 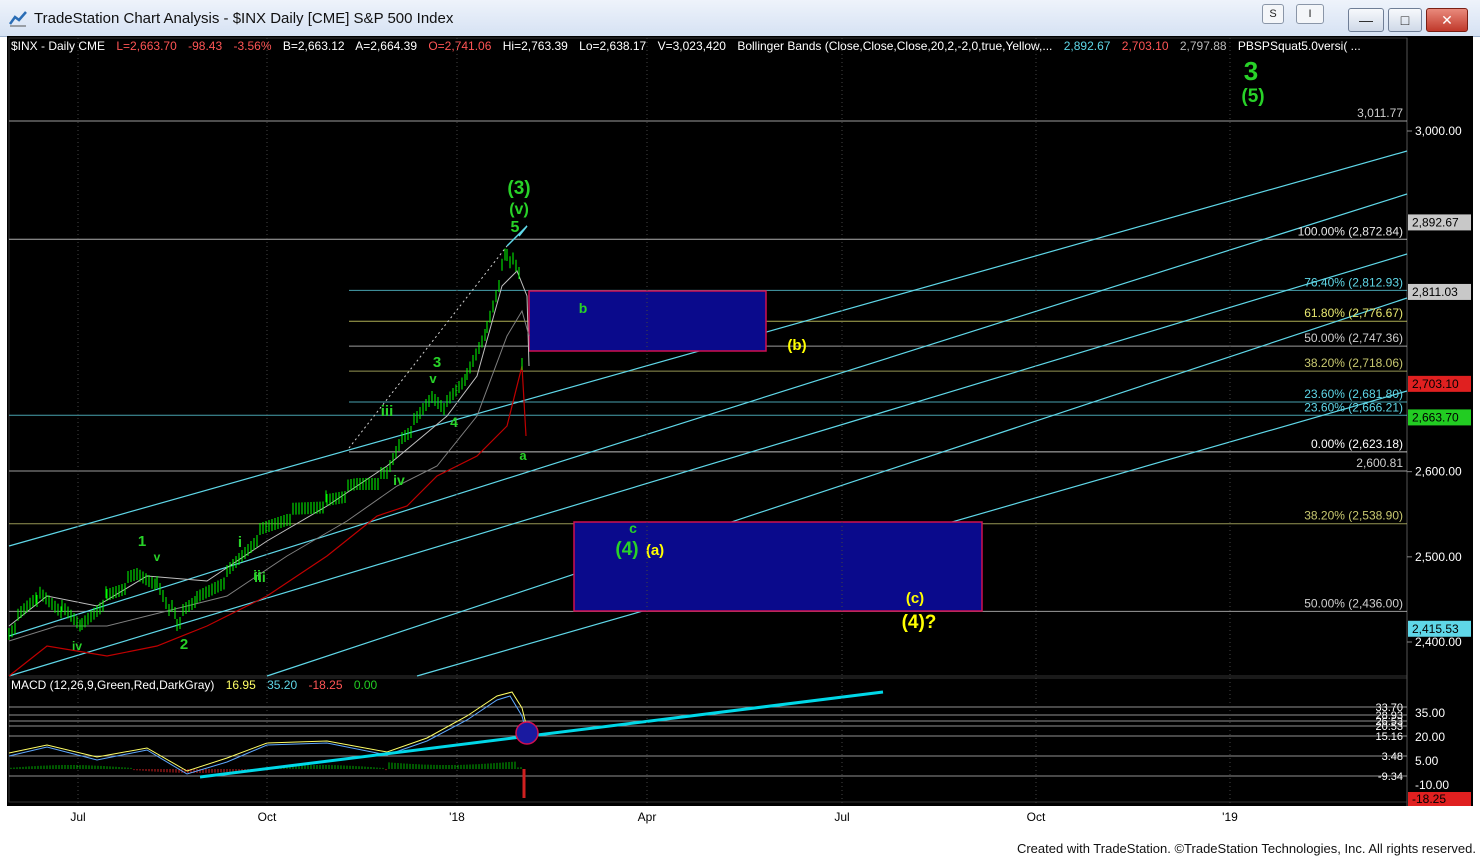 What do you see at coordinates (1435, 629) in the screenshot?
I see `price-badge-label: 2,415.53` at bounding box center [1435, 629].